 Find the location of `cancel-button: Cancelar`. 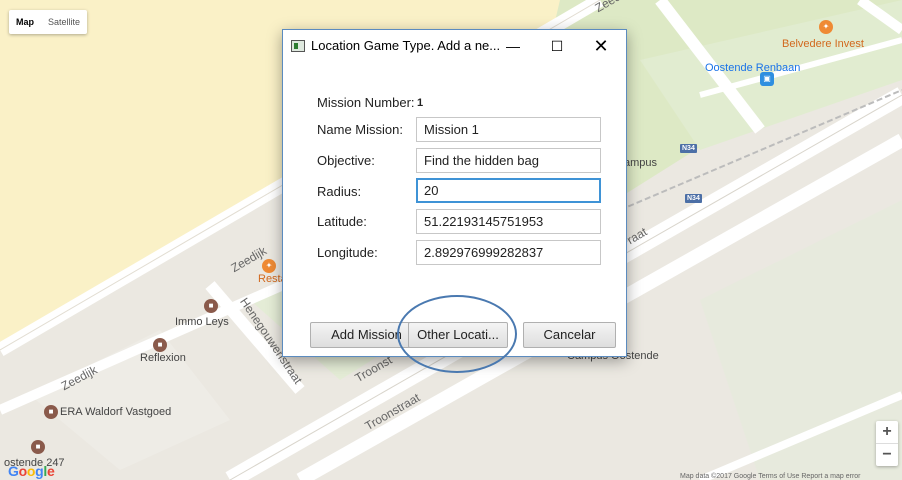

cancel-button: Cancelar is located at coordinates (569, 335).